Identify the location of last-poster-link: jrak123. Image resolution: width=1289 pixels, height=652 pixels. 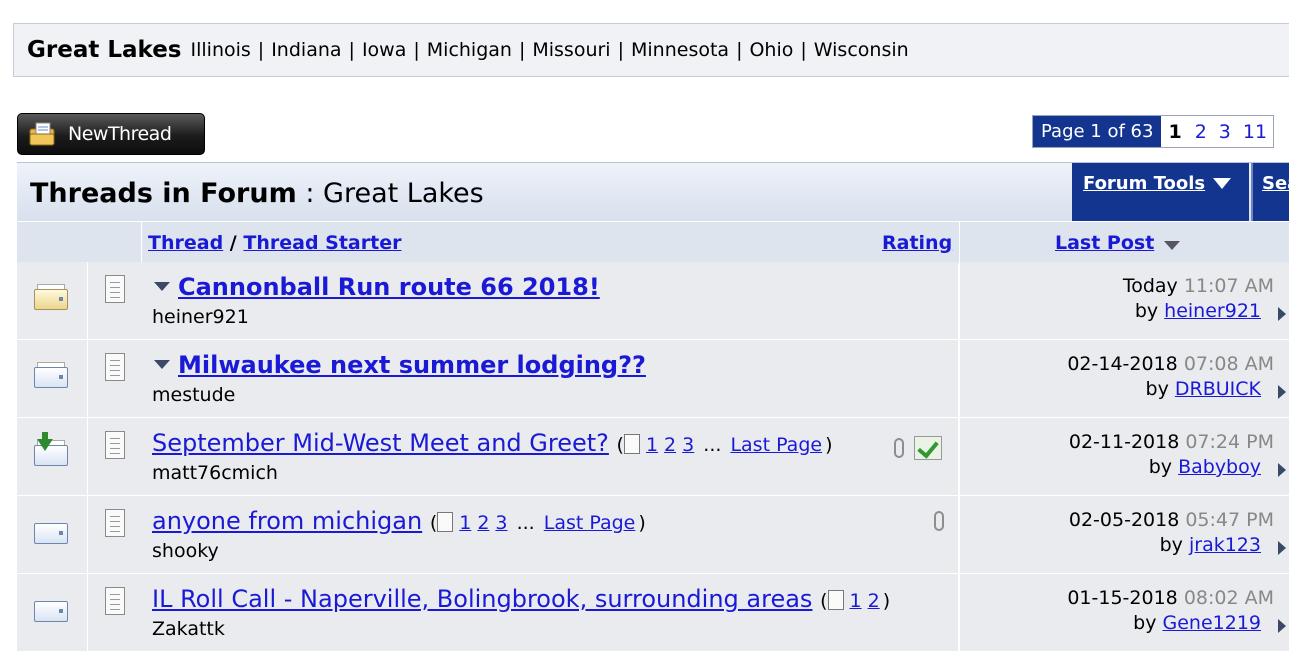
(1225, 545).